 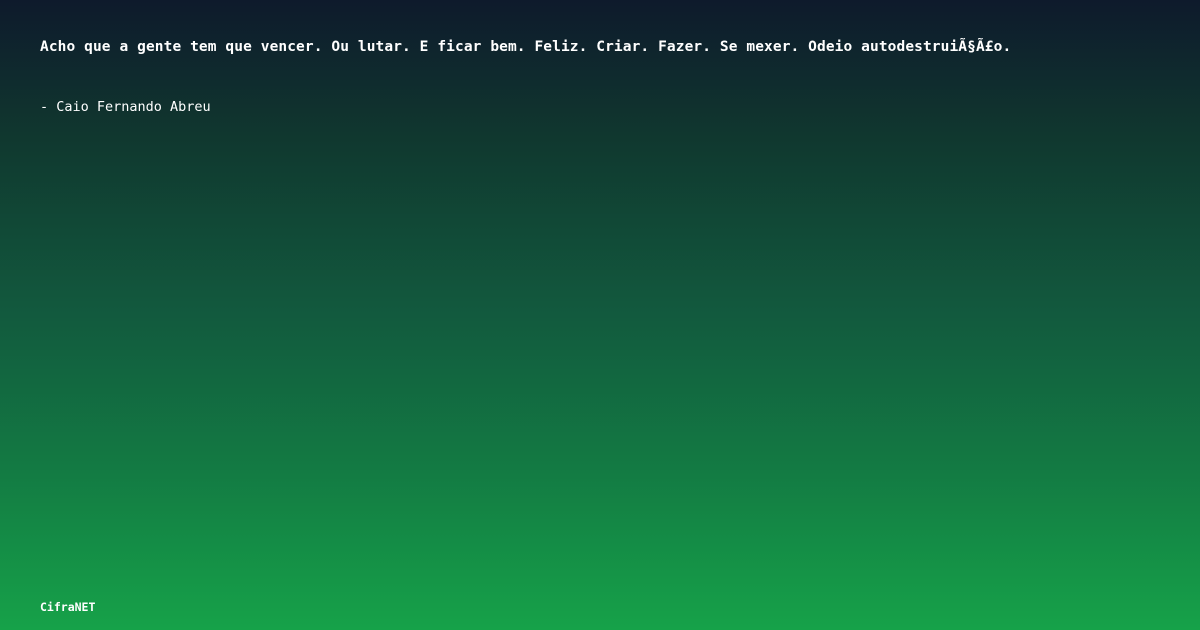 I want to click on quote-author: - Caio Fernando Abreu, so click(x=125, y=107).